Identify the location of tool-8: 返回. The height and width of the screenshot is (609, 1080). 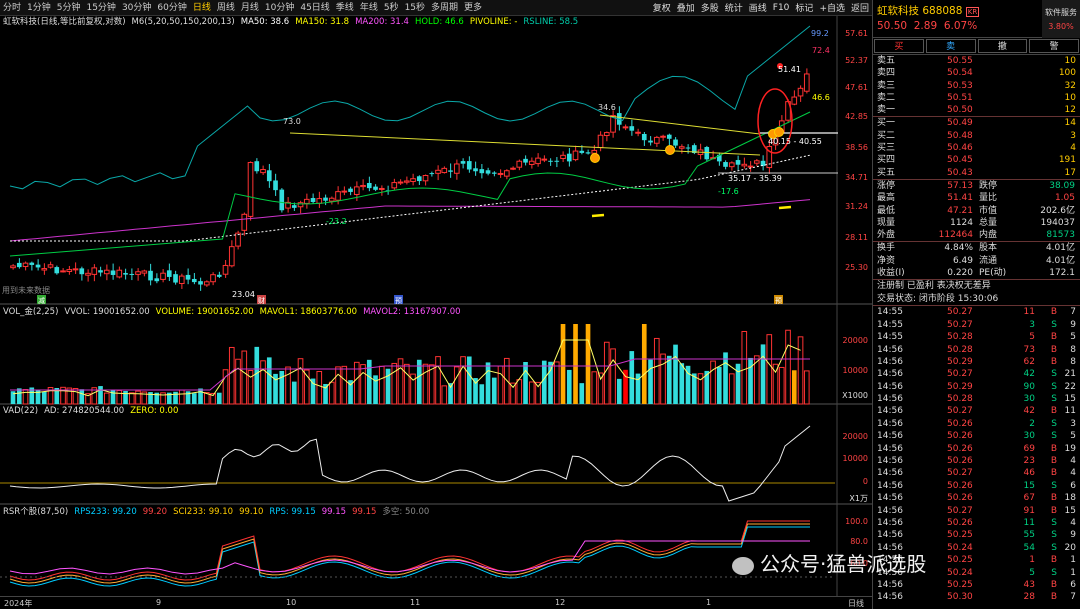
(860, 7).